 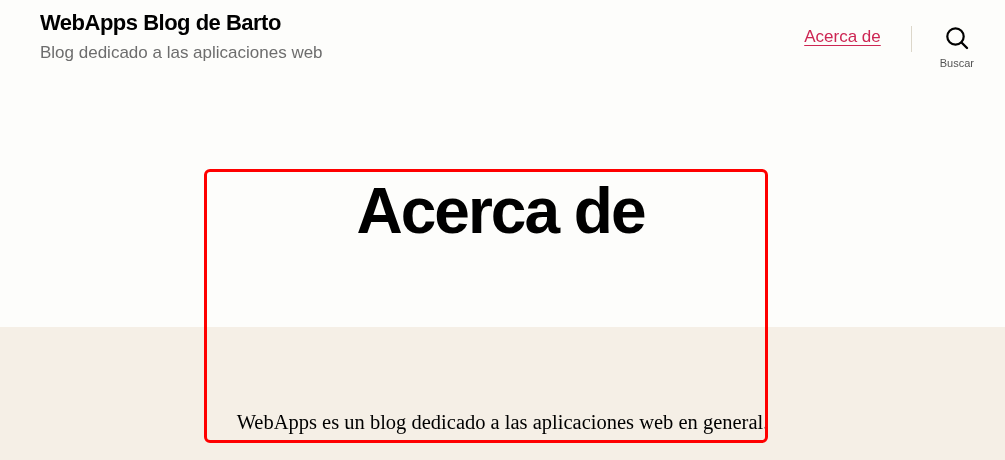 What do you see at coordinates (500, 211) in the screenshot?
I see `page-title: Acerca de` at bounding box center [500, 211].